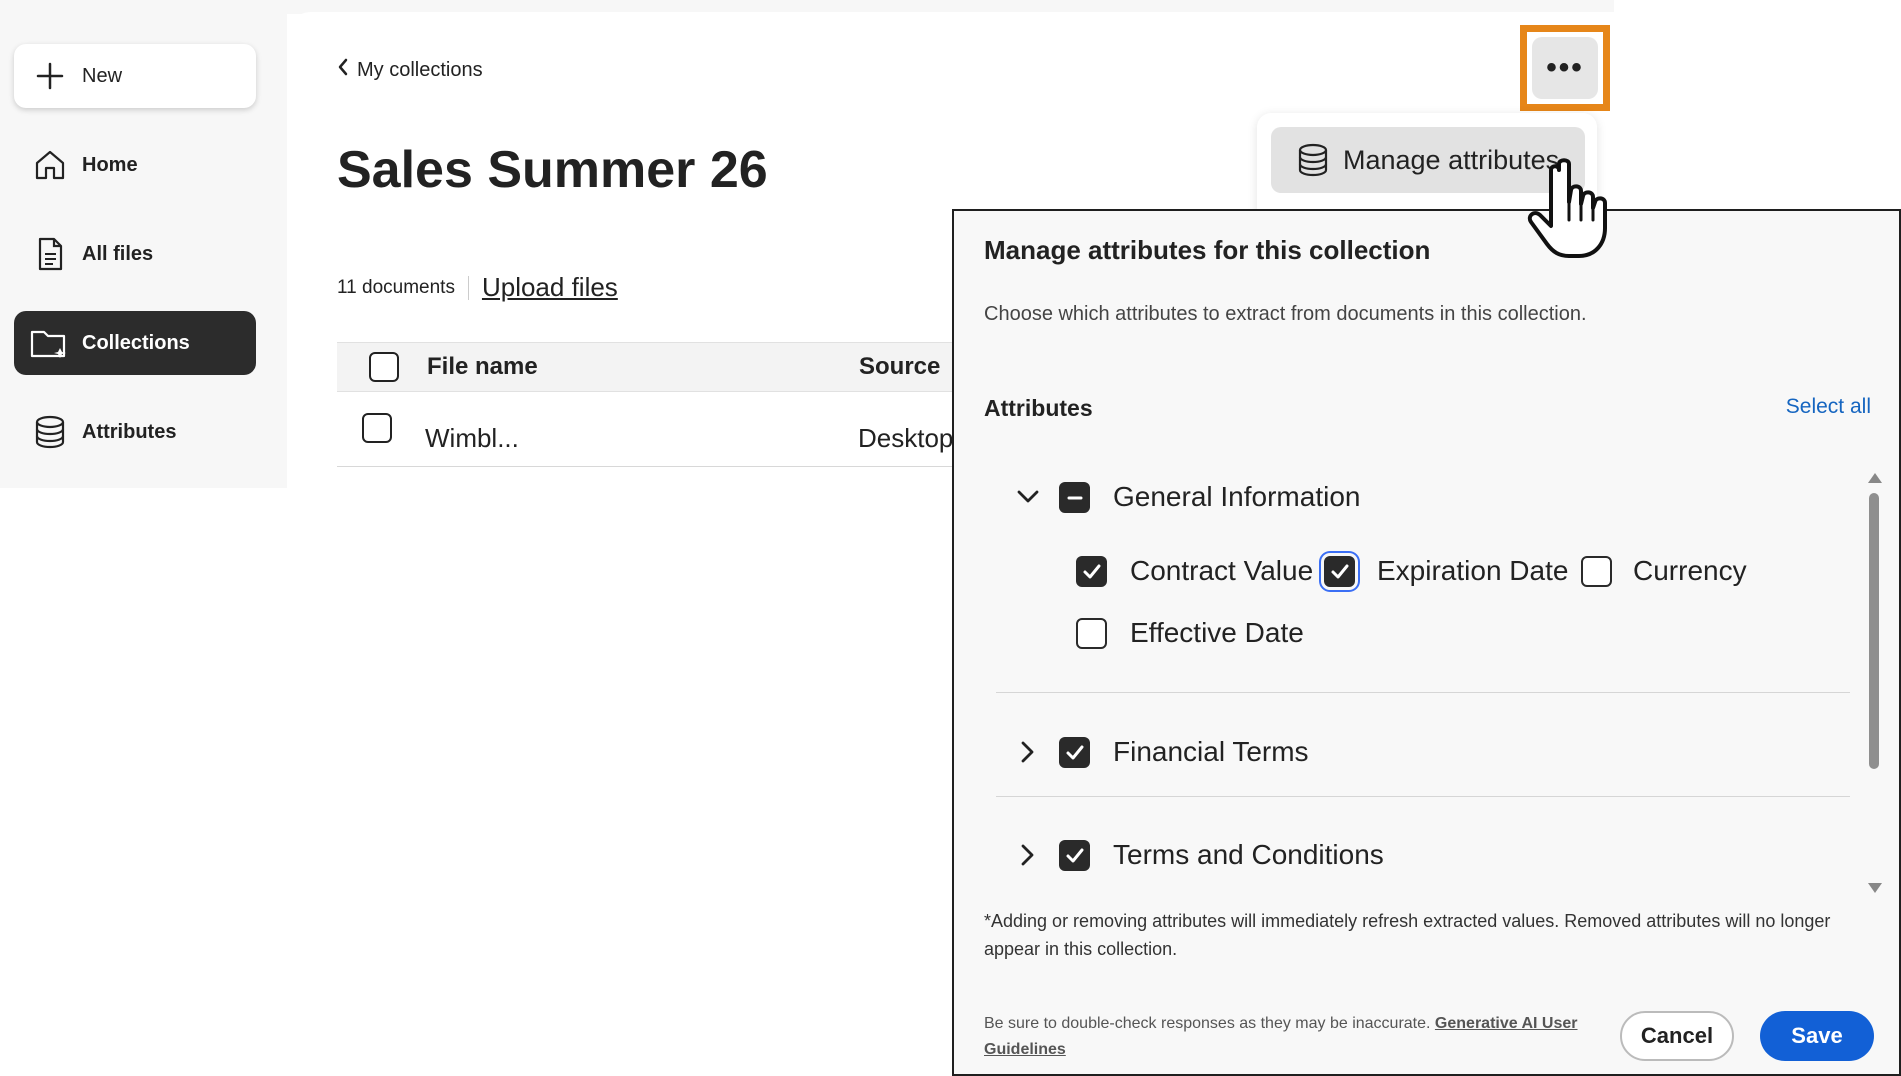 This screenshot has height=1076, width=1901. Describe the element at coordinates (1074, 752) in the screenshot. I see `group-checkbox-financial-terms` at that location.